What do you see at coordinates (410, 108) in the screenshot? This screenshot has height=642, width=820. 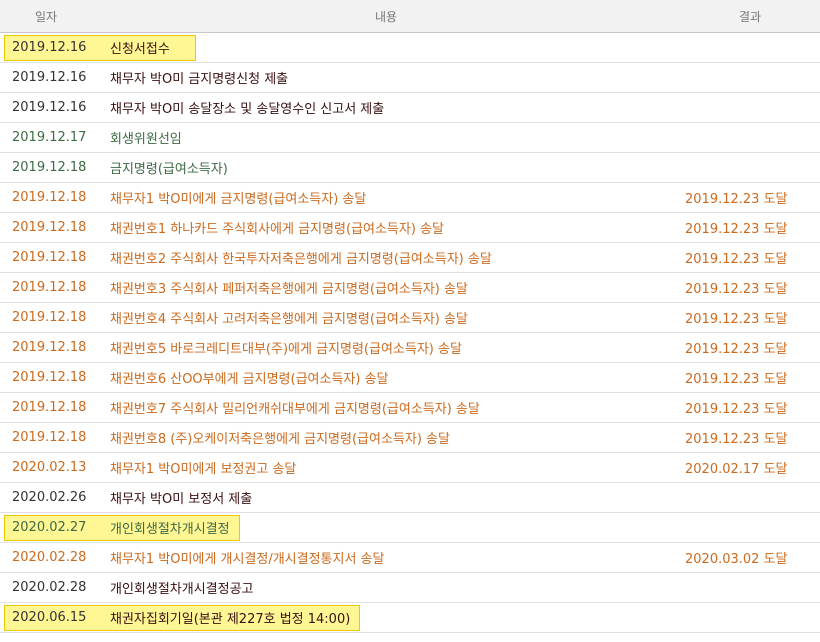 I see `table-row: 2019.12.16 채무자 박O미 송달장소 및 송달영수인 신고서 제출` at bounding box center [410, 108].